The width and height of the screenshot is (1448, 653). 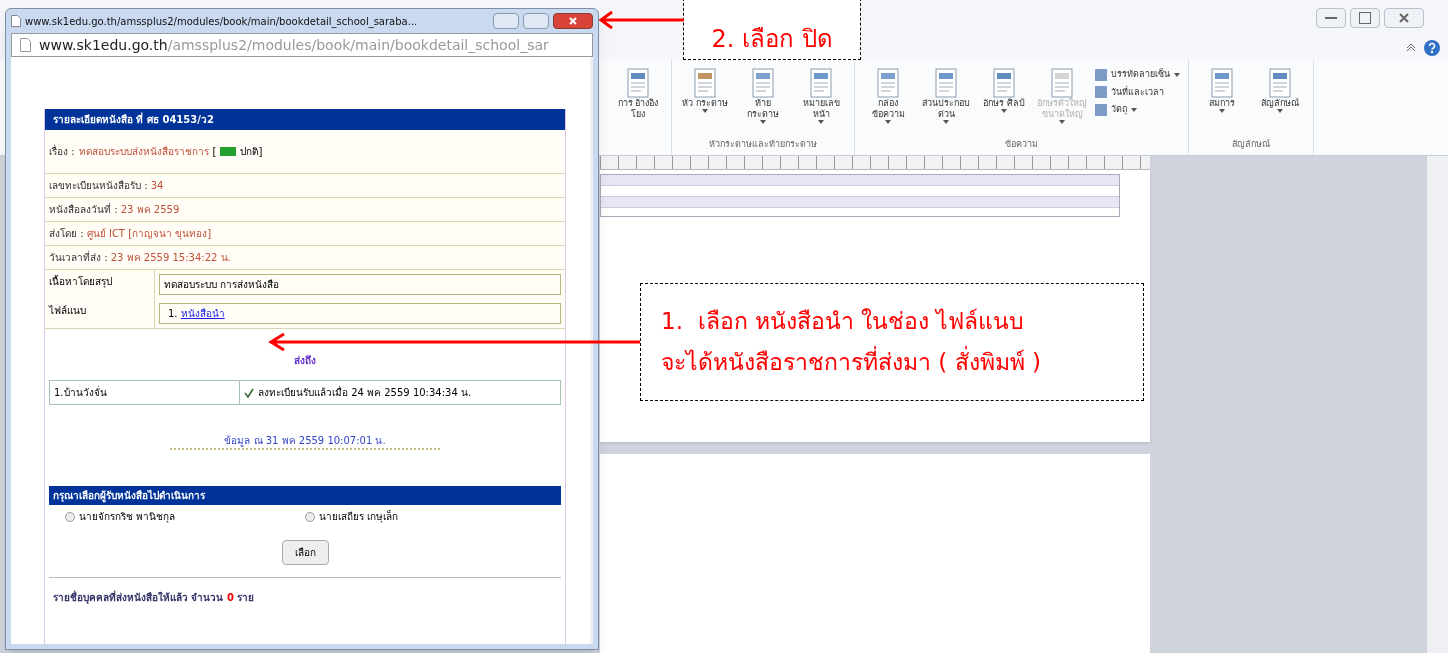 What do you see at coordinates (100, 284) in the screenshot?
I see `field-label: เนื้อหาโดยสรุป` at bounding box center [100, 284].